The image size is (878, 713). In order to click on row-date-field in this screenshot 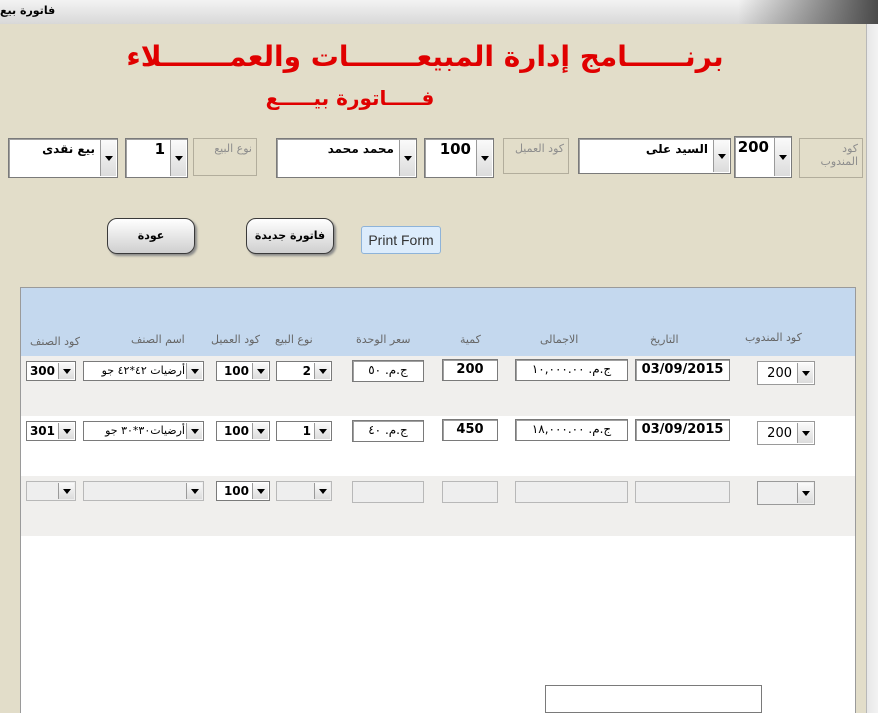, I will do `click(682, 492)`.